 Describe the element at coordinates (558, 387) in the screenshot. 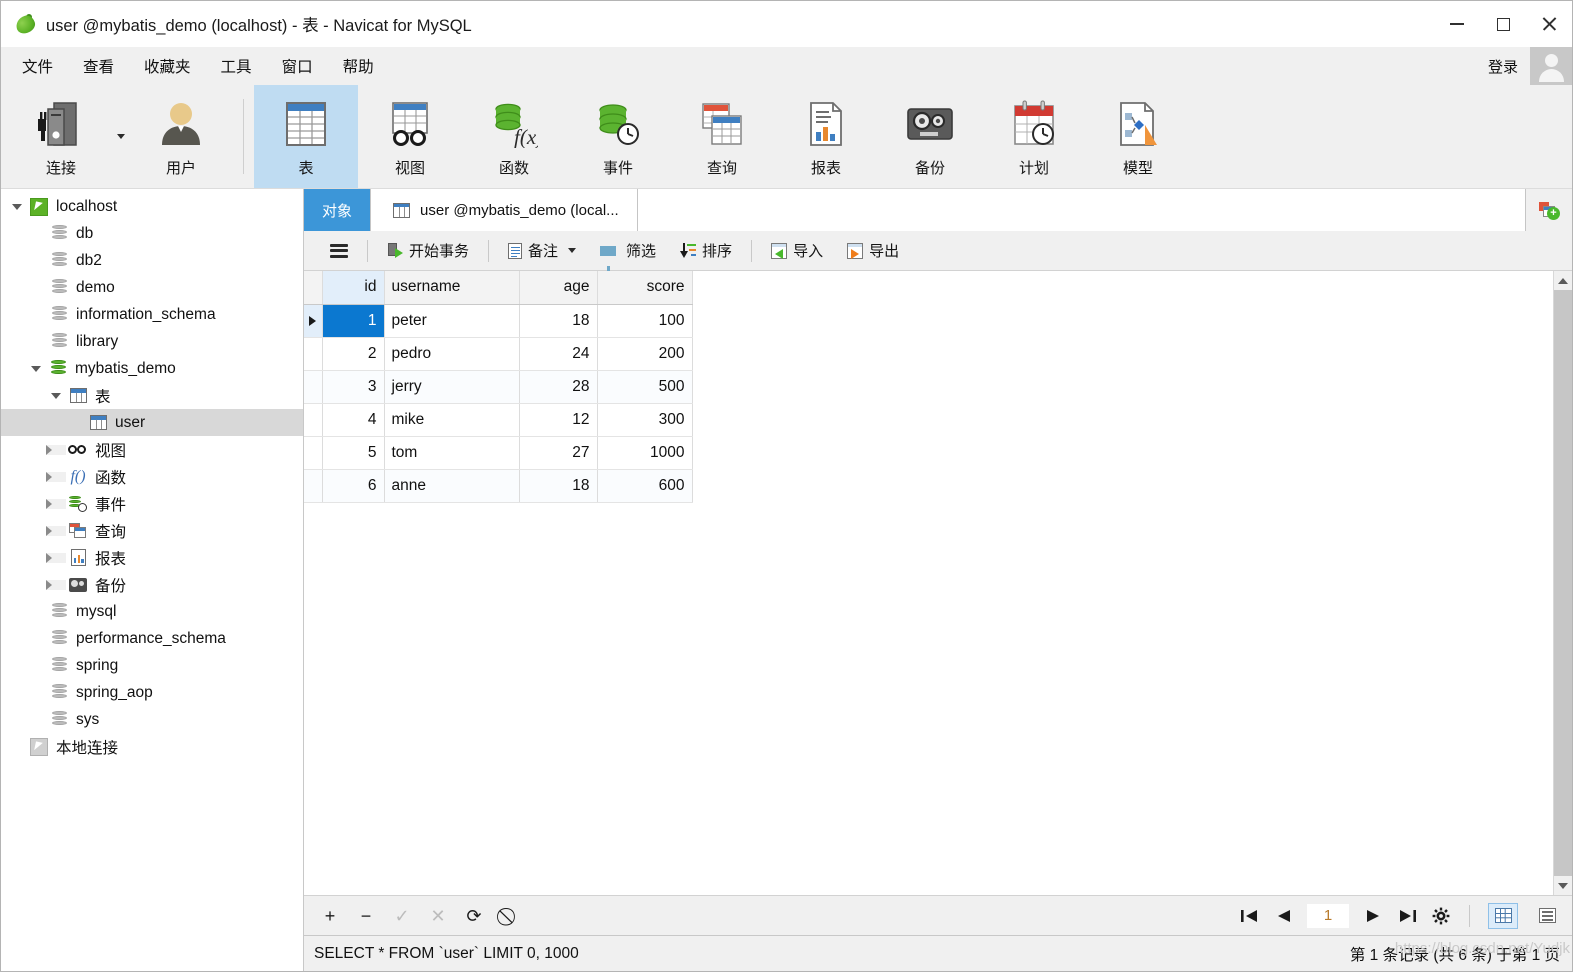

I see `cell-age: 28` at that location.